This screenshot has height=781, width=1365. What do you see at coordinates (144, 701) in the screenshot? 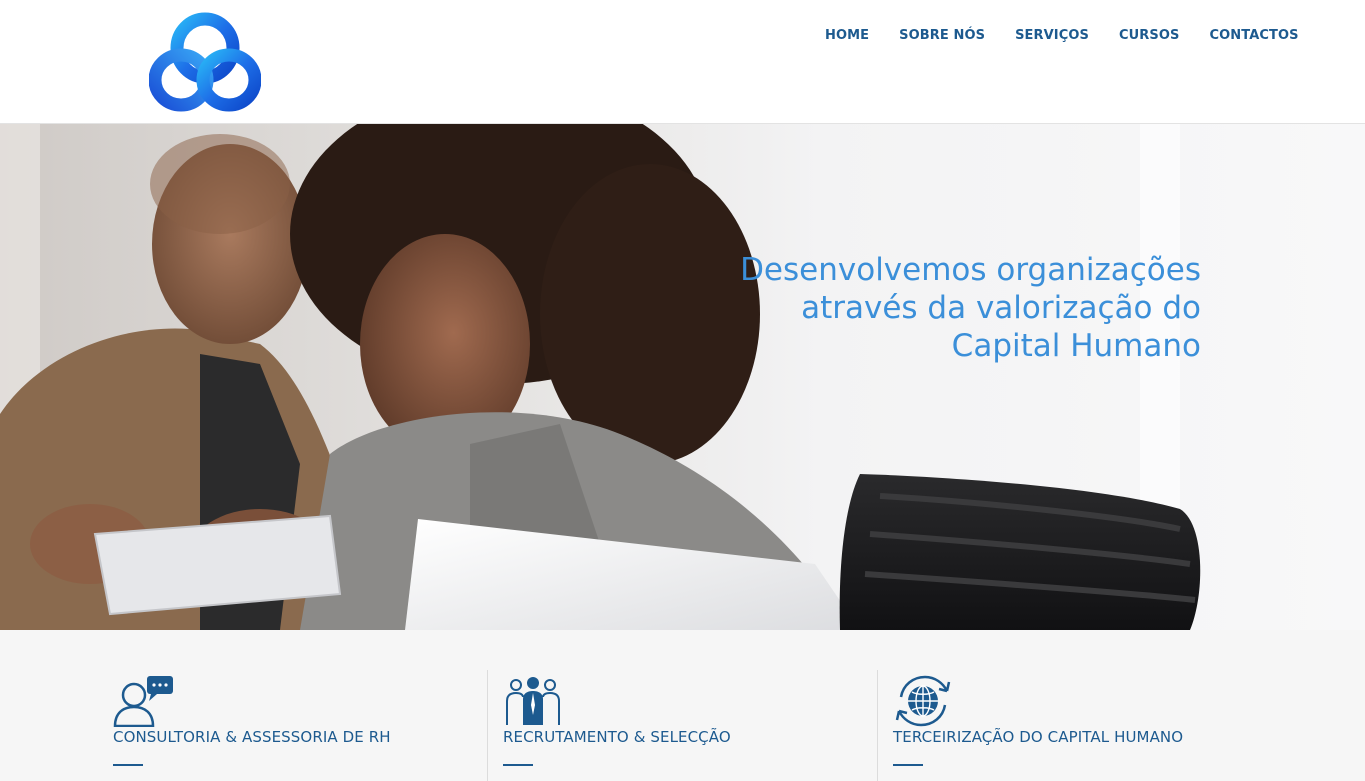
I see `consultant-chat-icon` at bounding box center [144, 701].